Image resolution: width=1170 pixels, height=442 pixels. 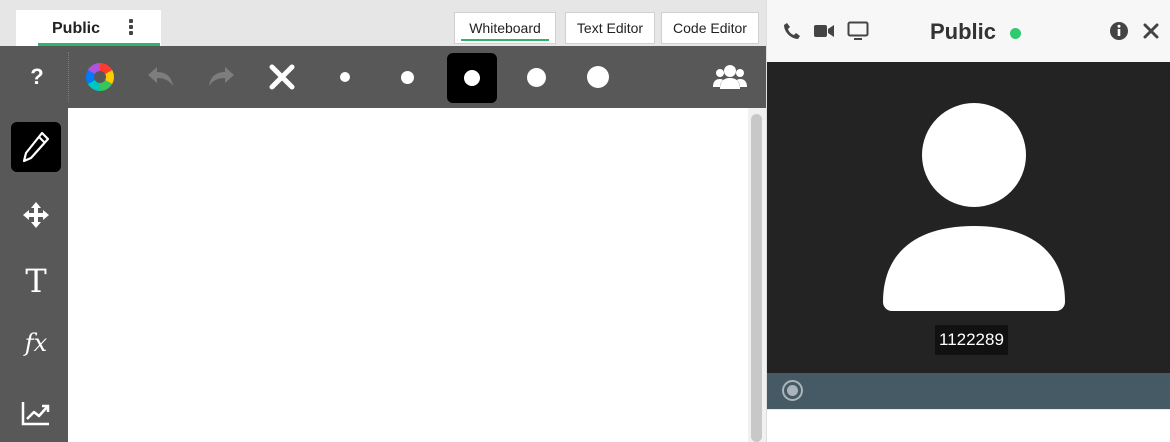 I want to click on redo-icon, so click(x=221, y=76).